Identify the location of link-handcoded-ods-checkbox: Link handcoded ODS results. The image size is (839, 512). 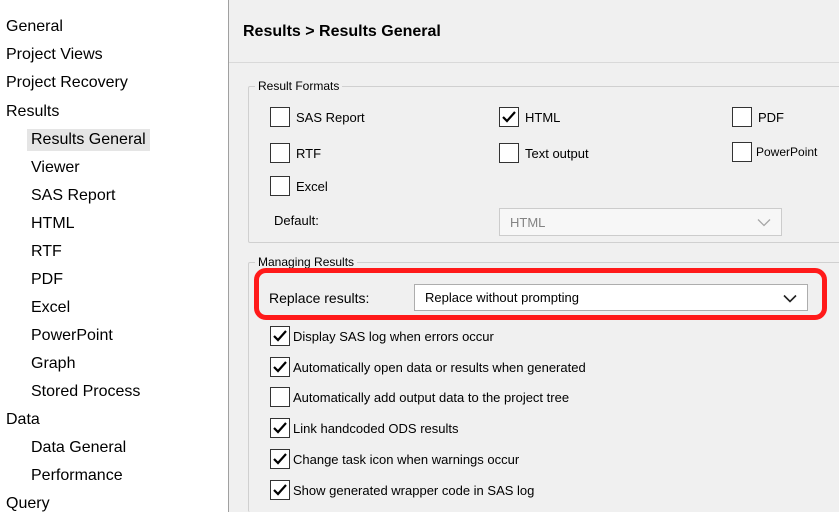
(364, 428).